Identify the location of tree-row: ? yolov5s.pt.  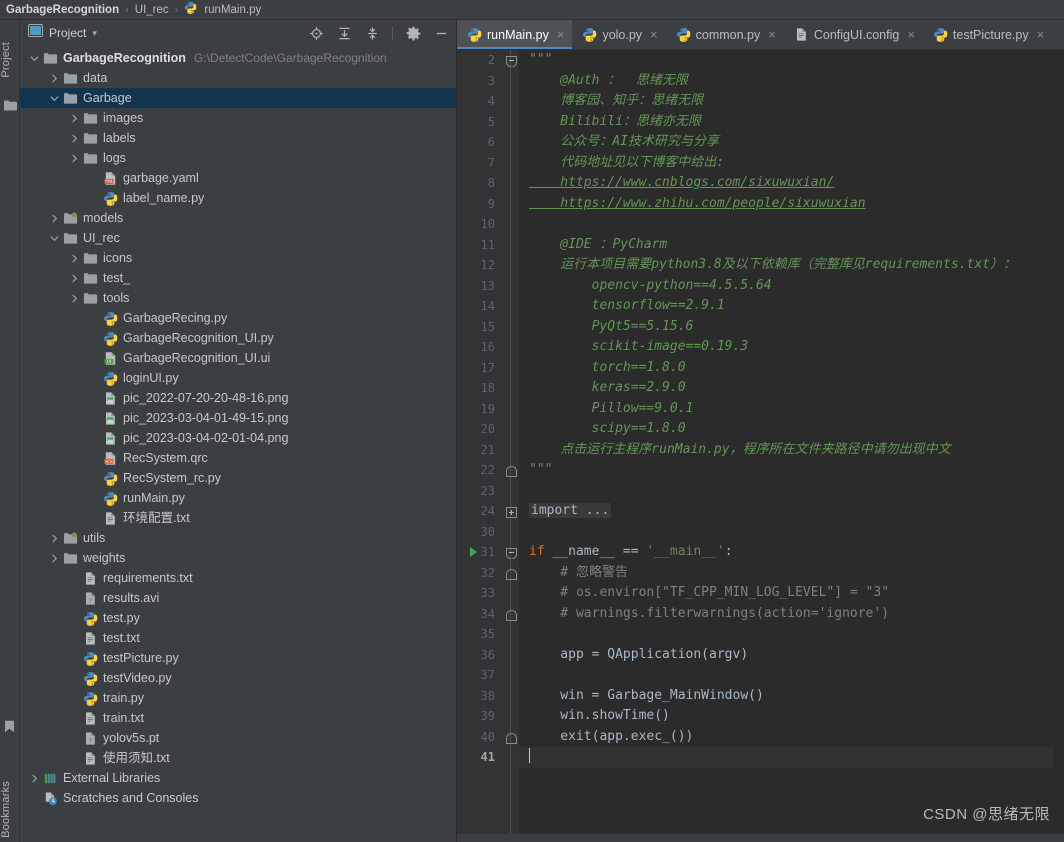
(238, 738).